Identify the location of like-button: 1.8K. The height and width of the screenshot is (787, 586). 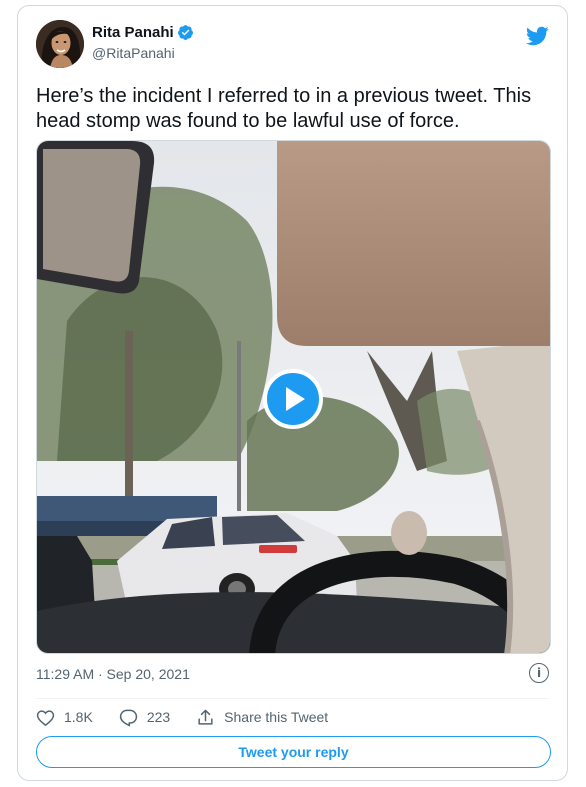
(64, 717).